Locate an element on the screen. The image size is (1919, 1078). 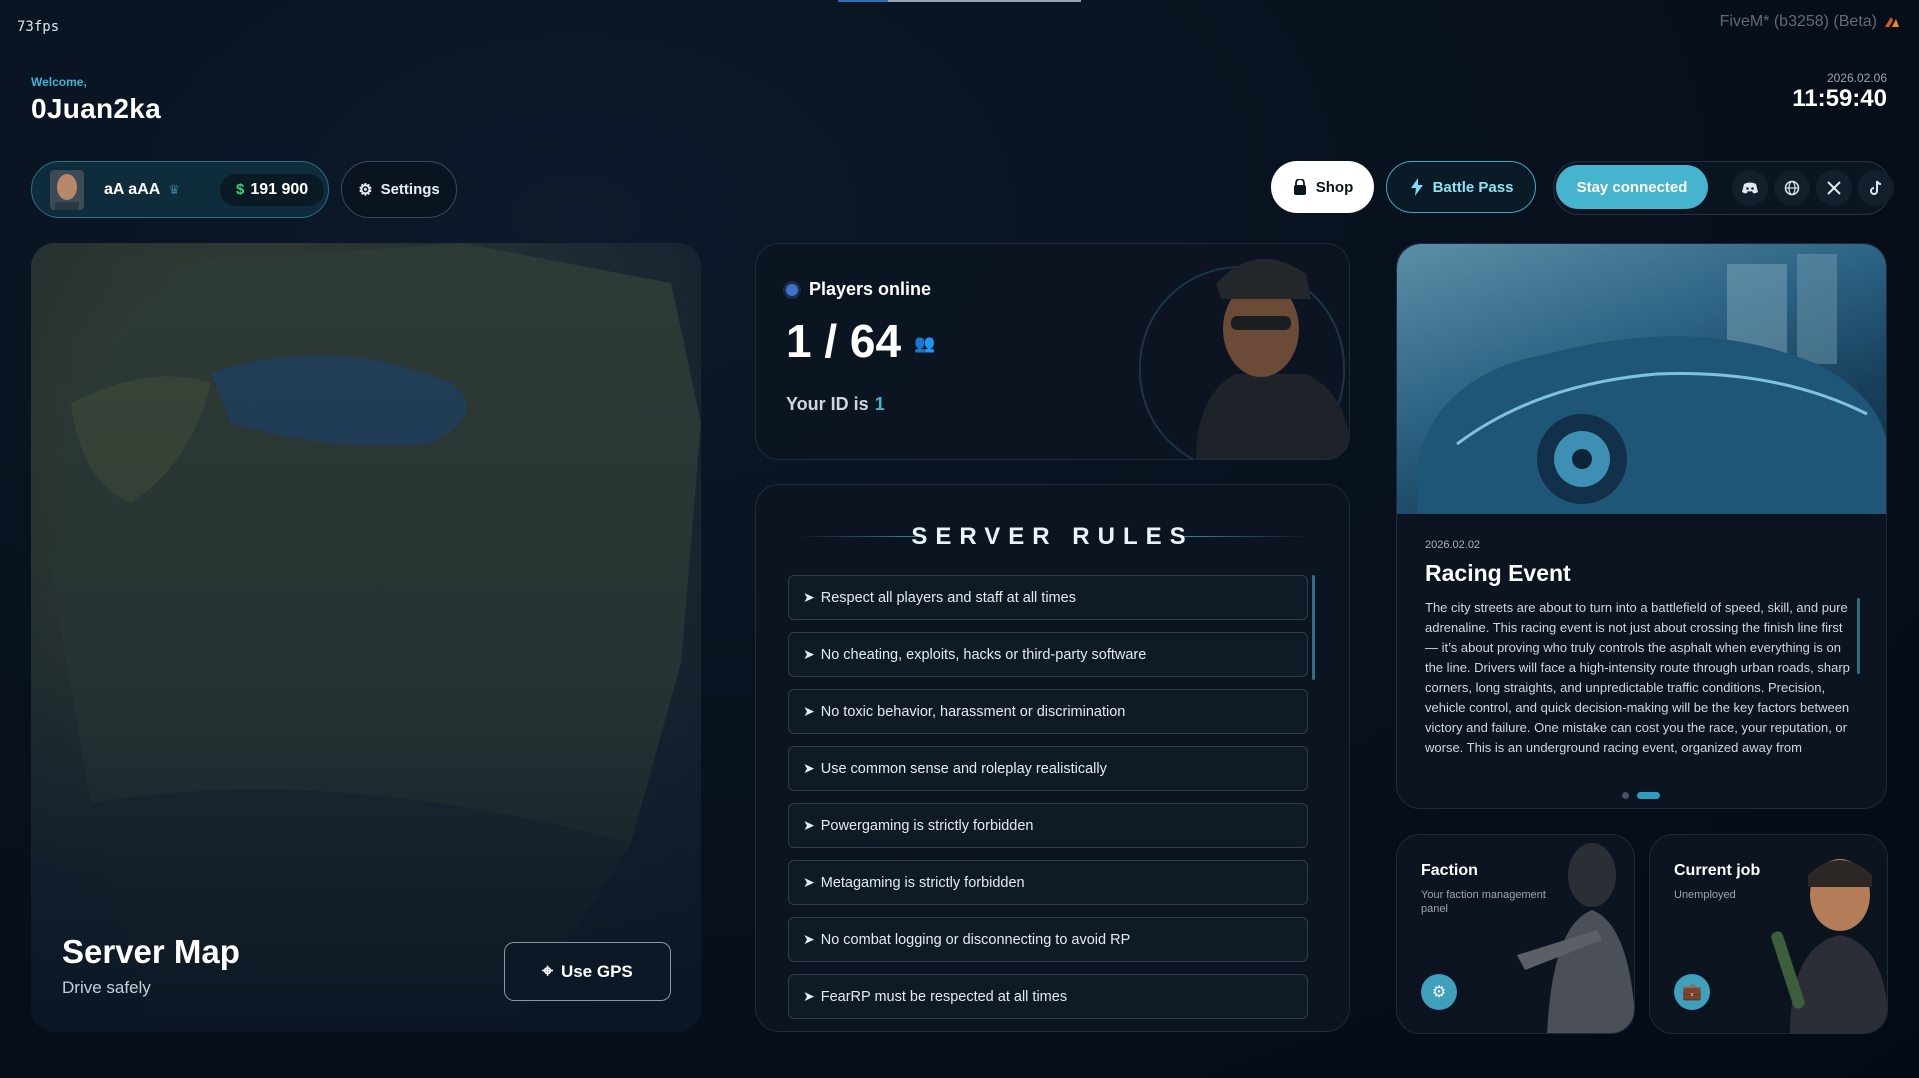
event-scrollbar is located at coordinates (1858, 636).